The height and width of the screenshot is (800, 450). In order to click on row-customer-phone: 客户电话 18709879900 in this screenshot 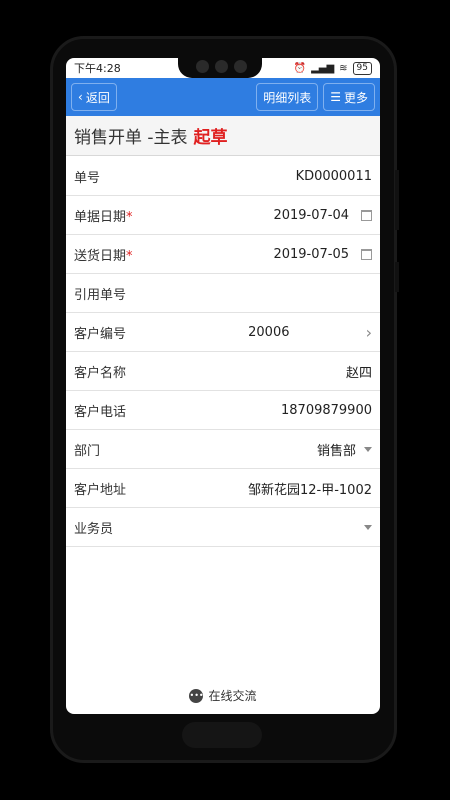, I will do `click(223, 410)`.